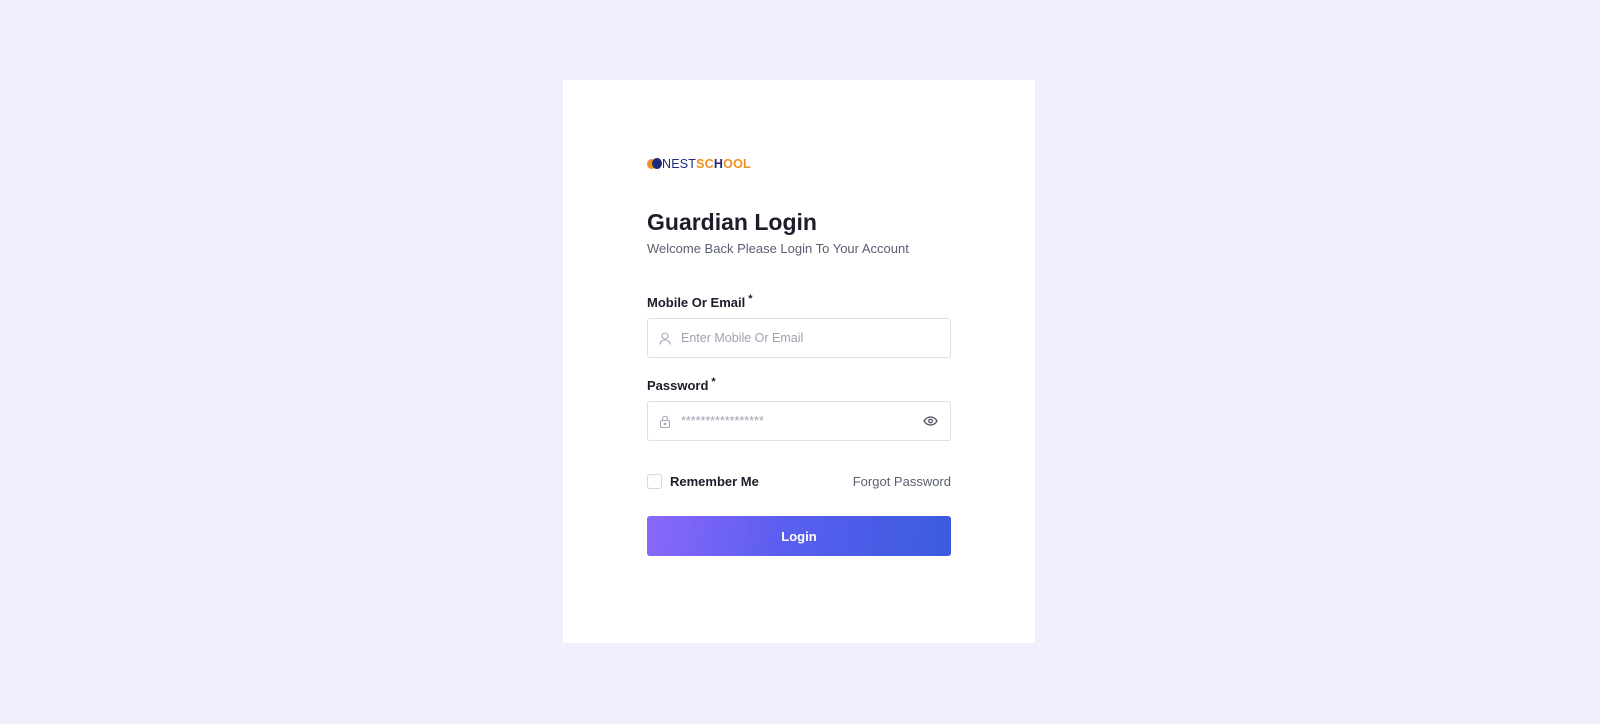 The width and height of the screenshot is (1600, 724). I want to click on remember-me: Remember Me, so click(703, 481).